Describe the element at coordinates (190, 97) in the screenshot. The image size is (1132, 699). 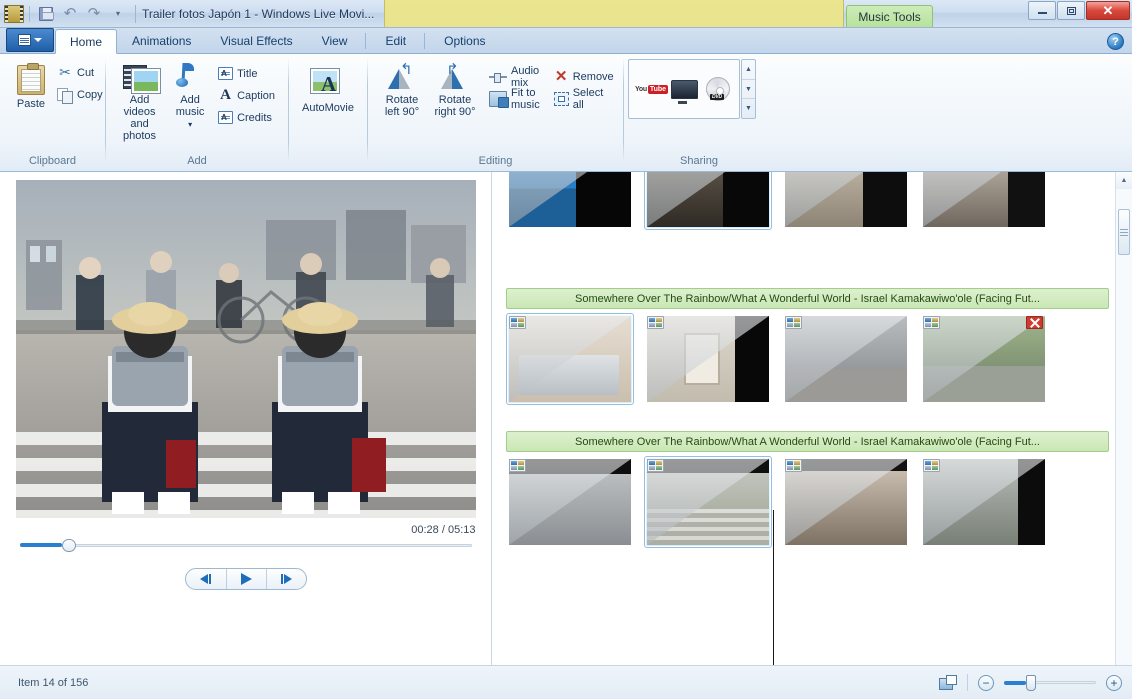
I see `add-music-button: Add music ▾` at that location.